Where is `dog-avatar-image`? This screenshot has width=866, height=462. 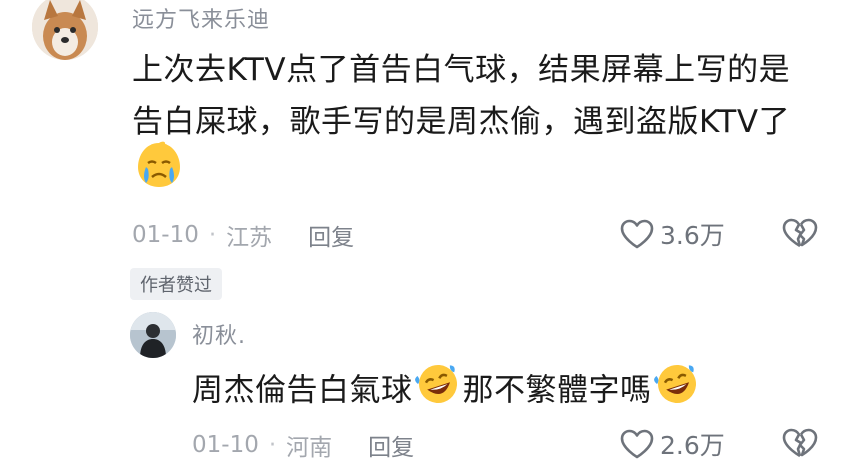 dog-avatar-image is located at coordinates (65, 30).